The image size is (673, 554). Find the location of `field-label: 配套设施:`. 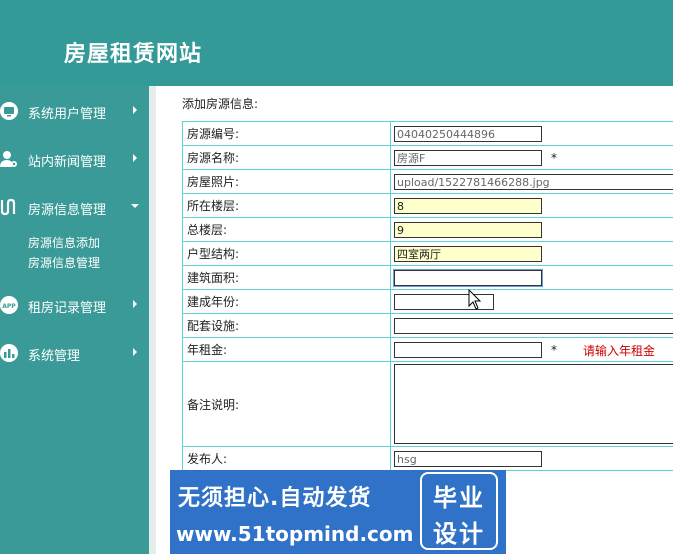

field-label: 配套设施: is located at coordinates (286, 325).